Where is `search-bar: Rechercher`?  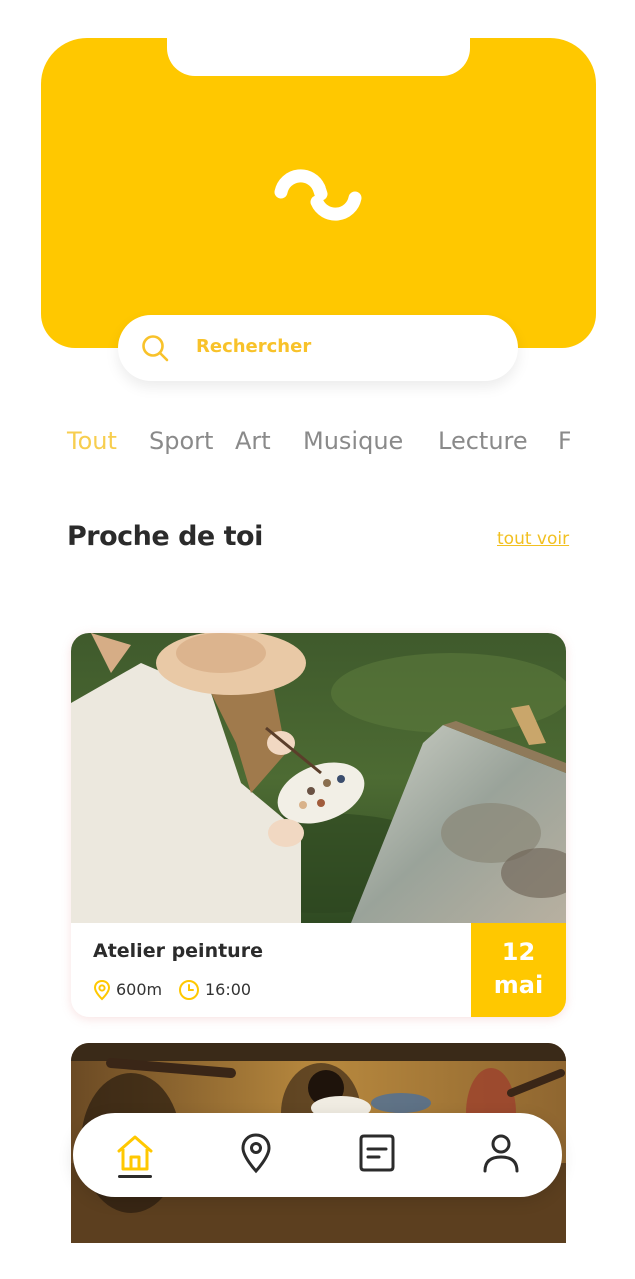
search-bar: Rechercher is located at coordinates (318, 348).